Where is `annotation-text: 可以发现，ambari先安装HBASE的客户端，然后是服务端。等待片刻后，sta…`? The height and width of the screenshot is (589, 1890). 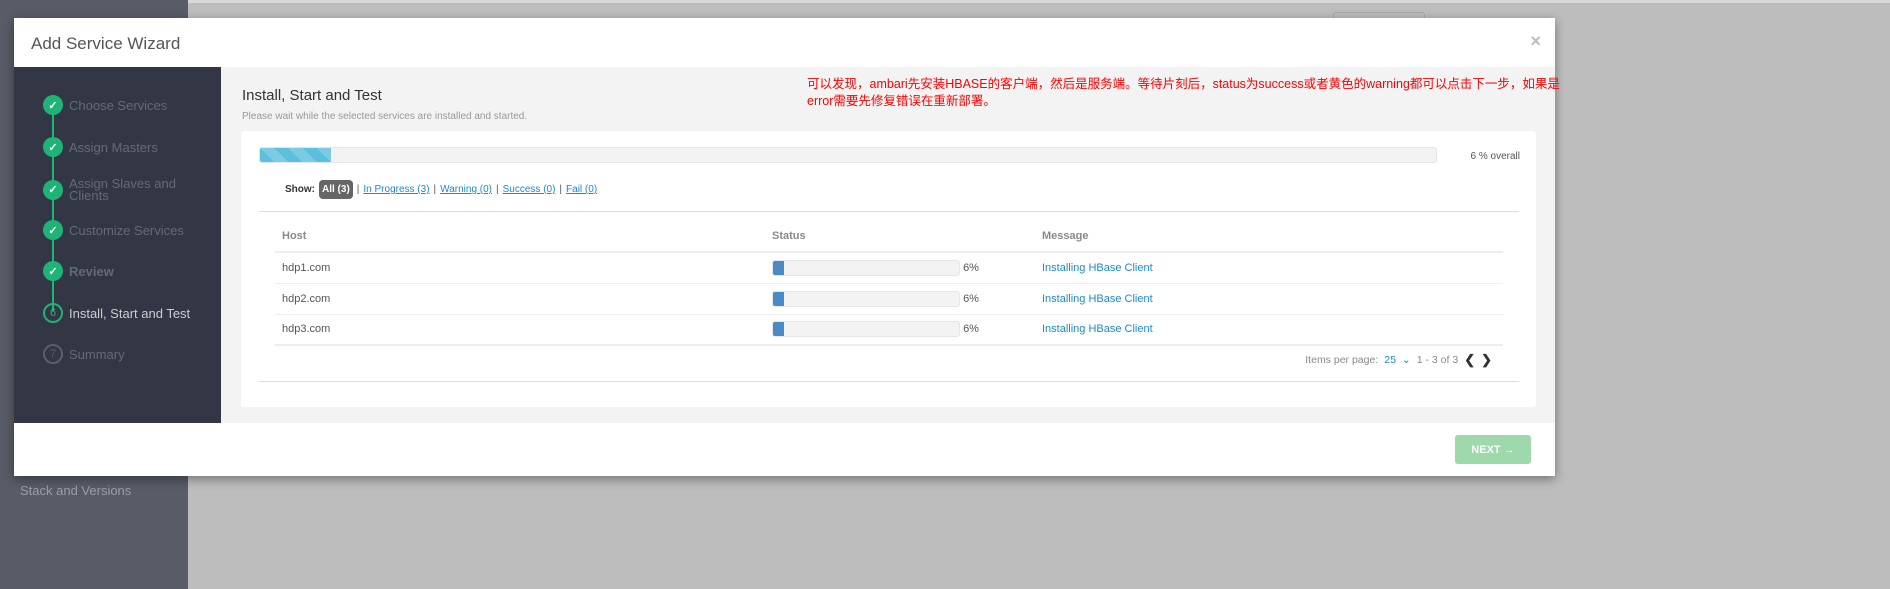 annotation-text: 可以发现，ambari先安装HBASE的客户端，然后是服务端。等待片刻后，sta… is located at coordinates (1183, 92).